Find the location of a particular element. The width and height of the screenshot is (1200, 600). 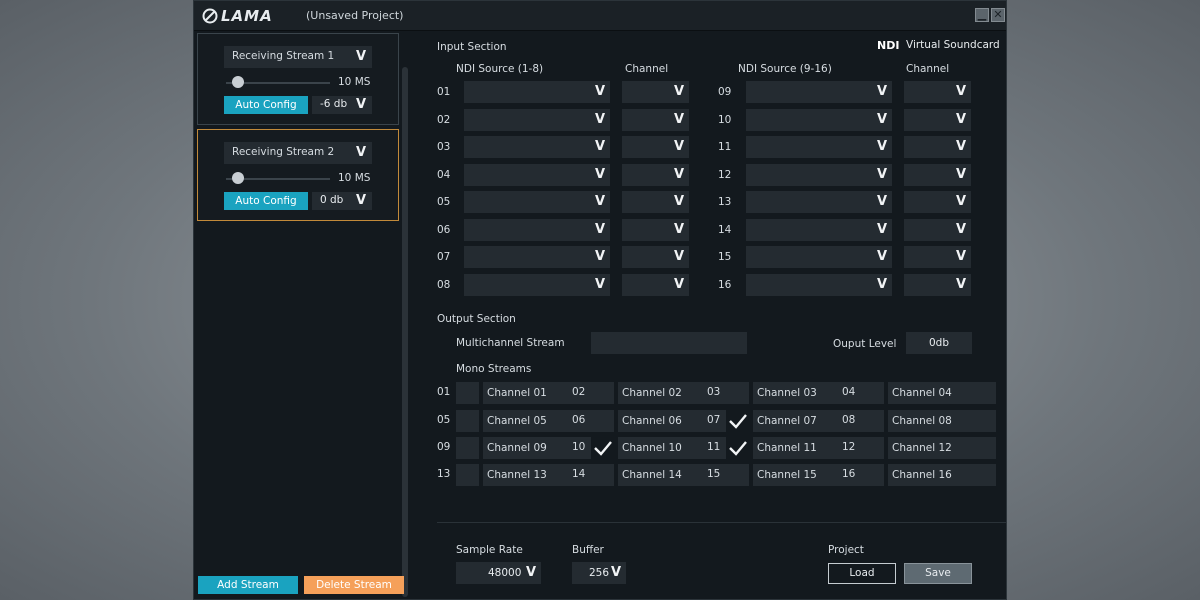

delete-stream-button: Delete Stream is located at coordinates (354, 585).